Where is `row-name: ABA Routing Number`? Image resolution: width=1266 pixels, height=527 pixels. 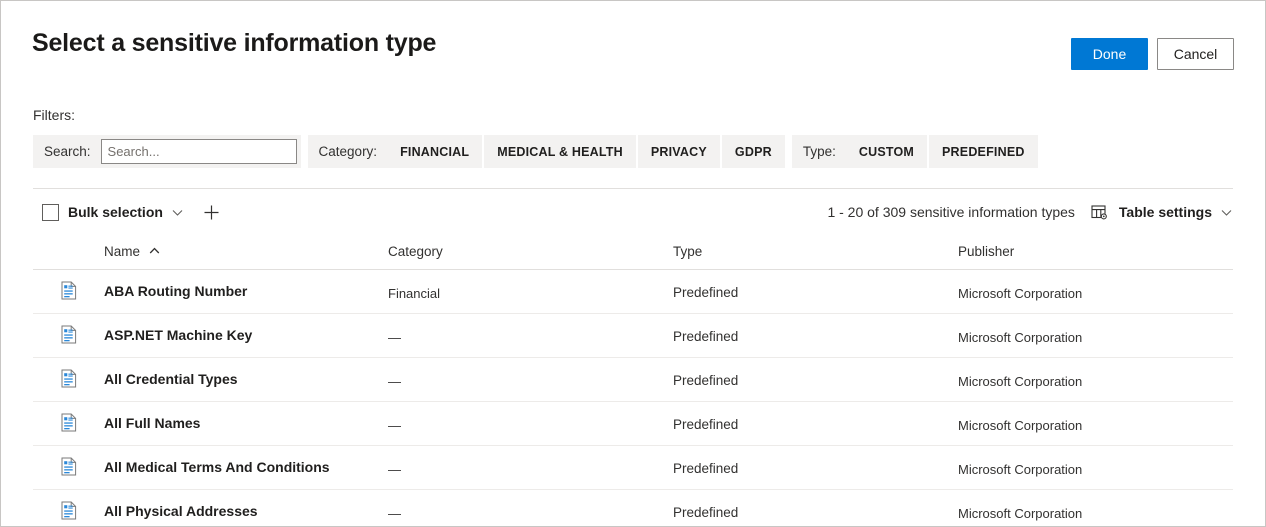
row-name: ABA Routing Number is located at coordinates (176, 291).